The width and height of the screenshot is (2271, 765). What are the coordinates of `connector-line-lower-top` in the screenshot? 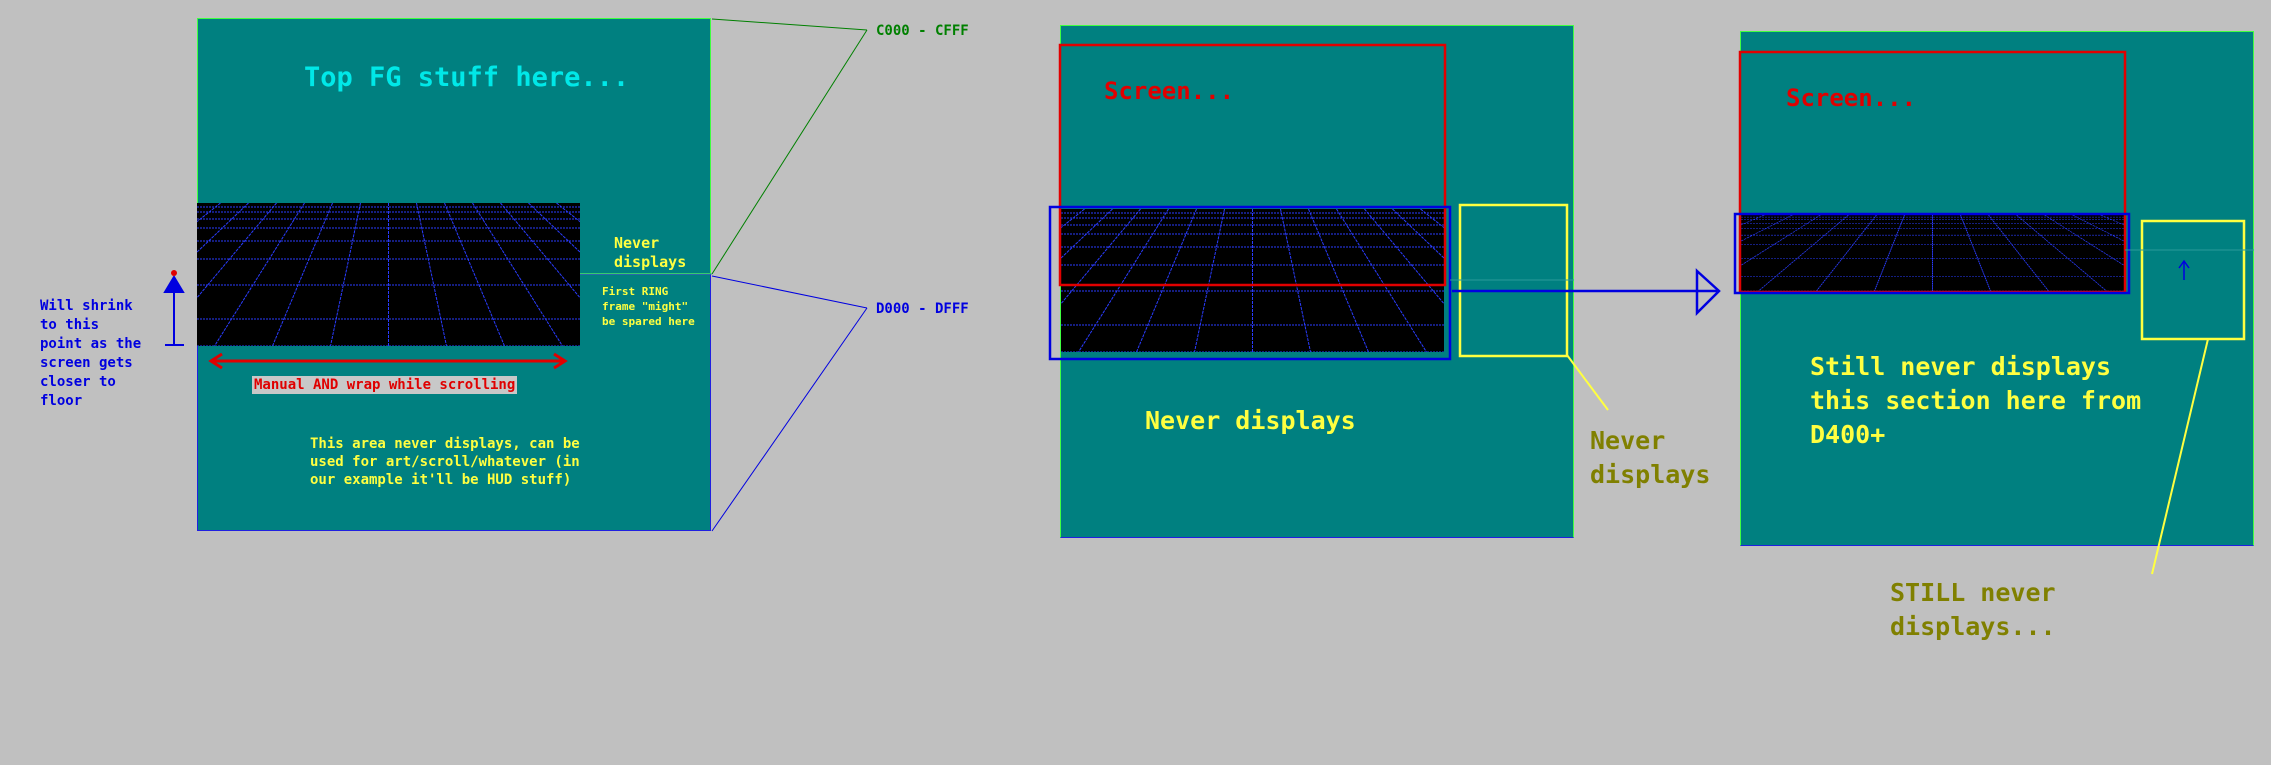 It's located at (789, 292).